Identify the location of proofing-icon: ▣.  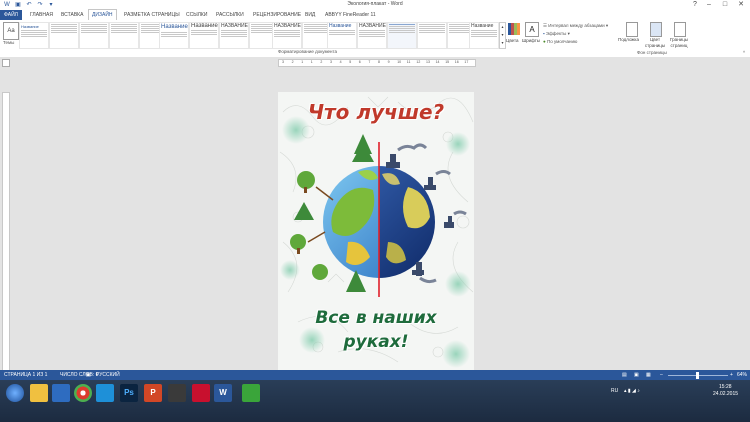
(88, 375).